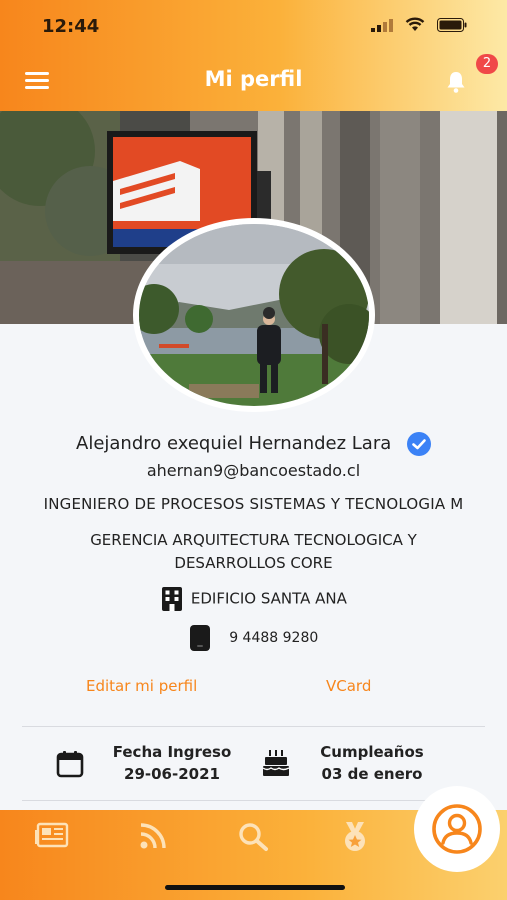 The width and height of the screenshot is (507, 900). Describe the element at coordinates (348, 686) in the screenshot. I see `vcard-link: VCard` at that location.